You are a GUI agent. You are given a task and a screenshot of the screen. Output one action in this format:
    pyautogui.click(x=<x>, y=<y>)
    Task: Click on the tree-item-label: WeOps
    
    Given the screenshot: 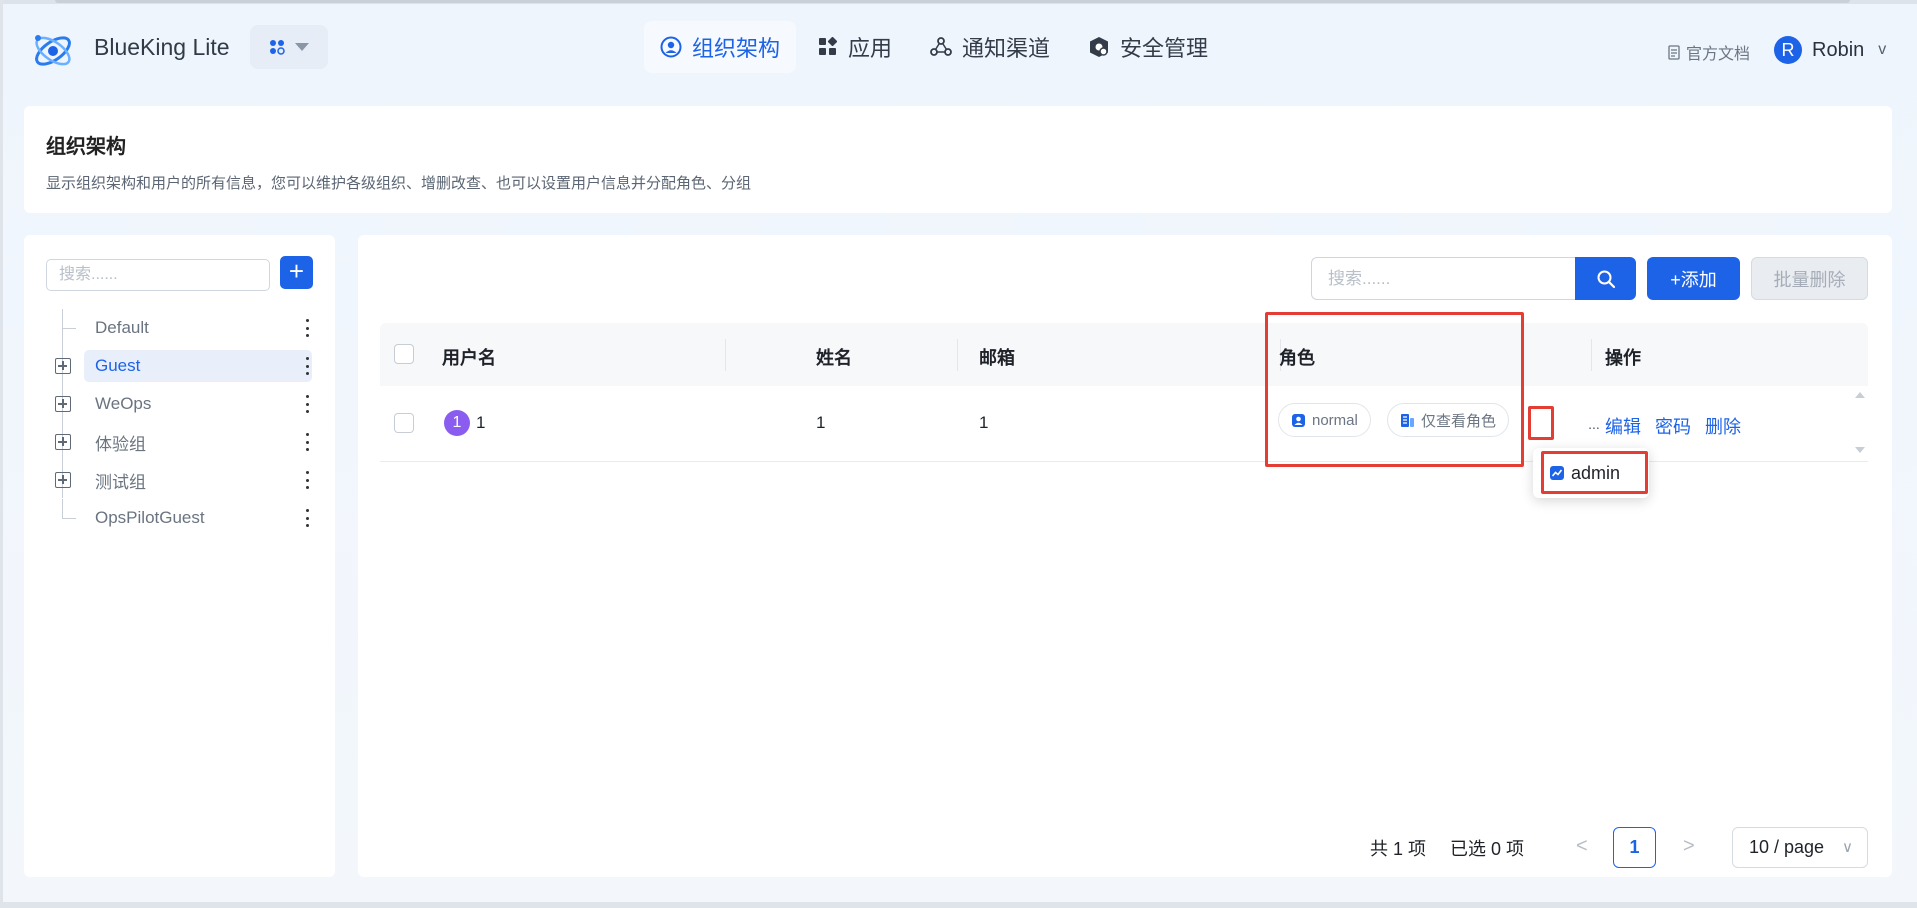 What is the action you would take?
    pyautogui.click(x=123, y=403)
    